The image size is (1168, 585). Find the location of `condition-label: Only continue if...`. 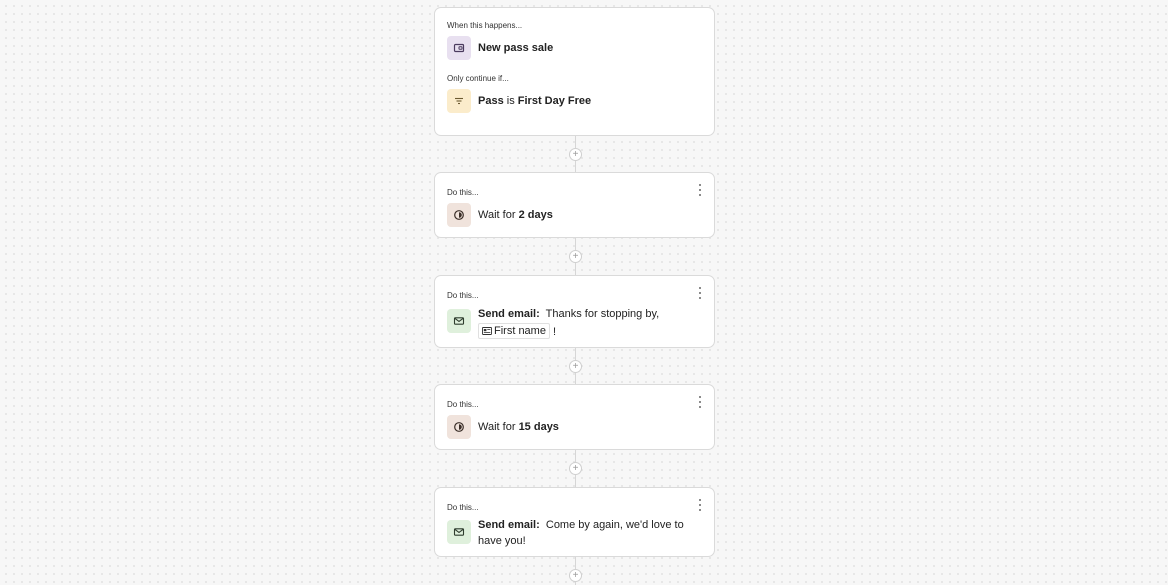

condition-label: Only continue if... is located at coordinates (478, 78).